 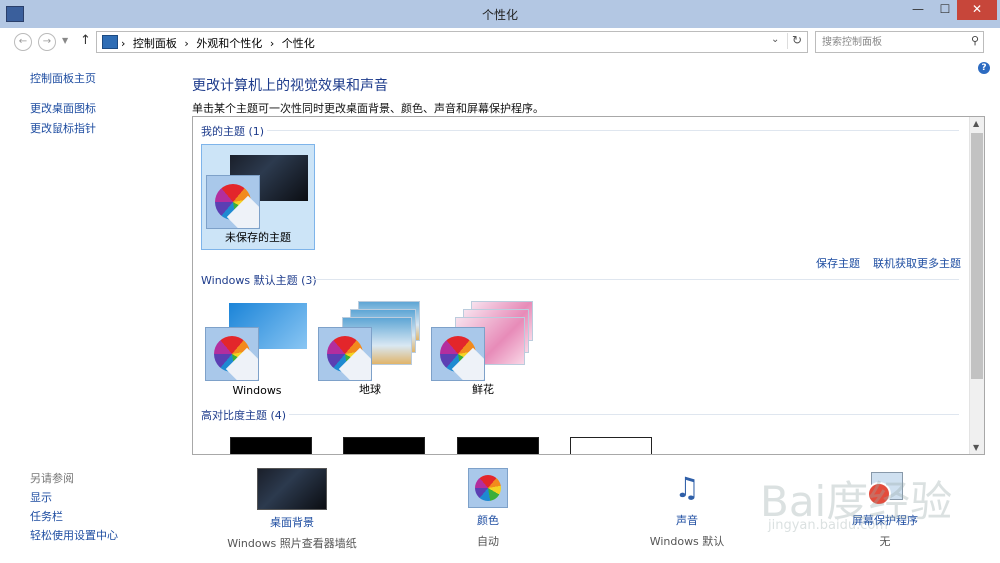 What do you see at coordinates (74, 535) in the screenshot?
I see `see-also-ease-of-access: 轻松使用设置中心` at bounding box center [74, 535].